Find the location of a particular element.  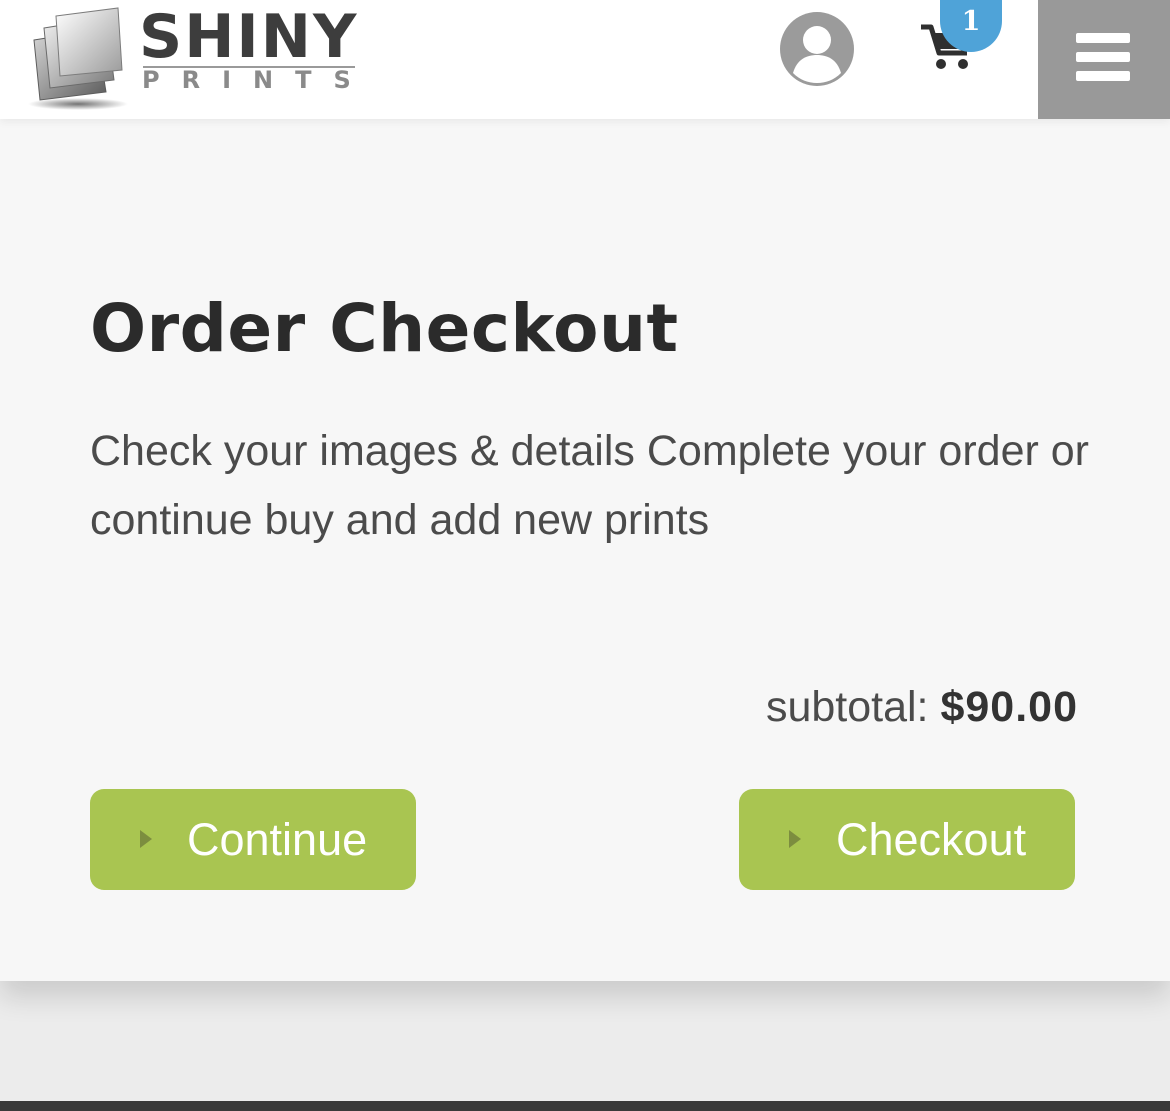

checkout-button-label: Checkout is located at coordinates (931, 839).